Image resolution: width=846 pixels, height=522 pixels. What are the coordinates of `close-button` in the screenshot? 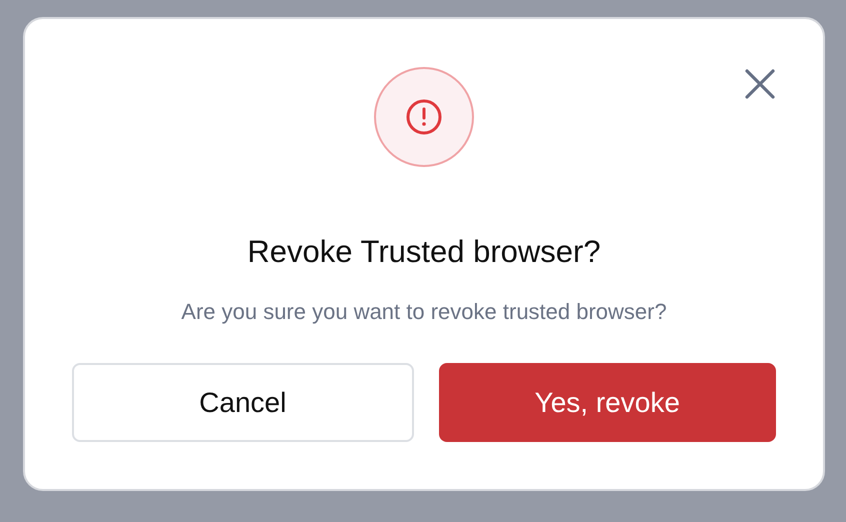 It's located at (760, 84).